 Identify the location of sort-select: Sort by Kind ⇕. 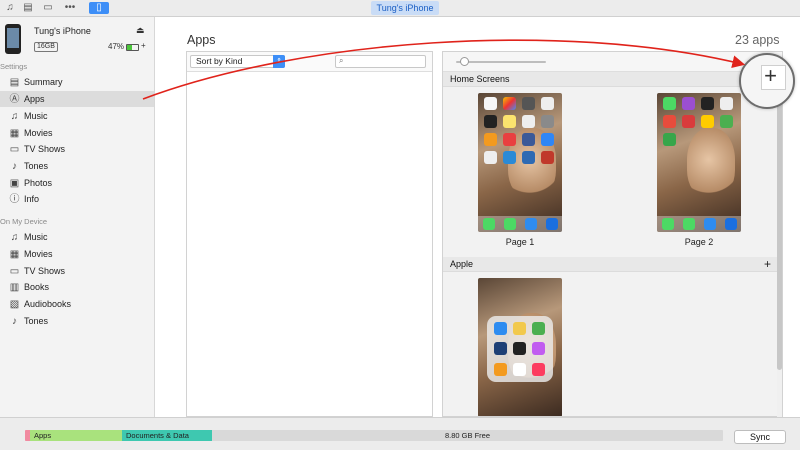
(237, 61).